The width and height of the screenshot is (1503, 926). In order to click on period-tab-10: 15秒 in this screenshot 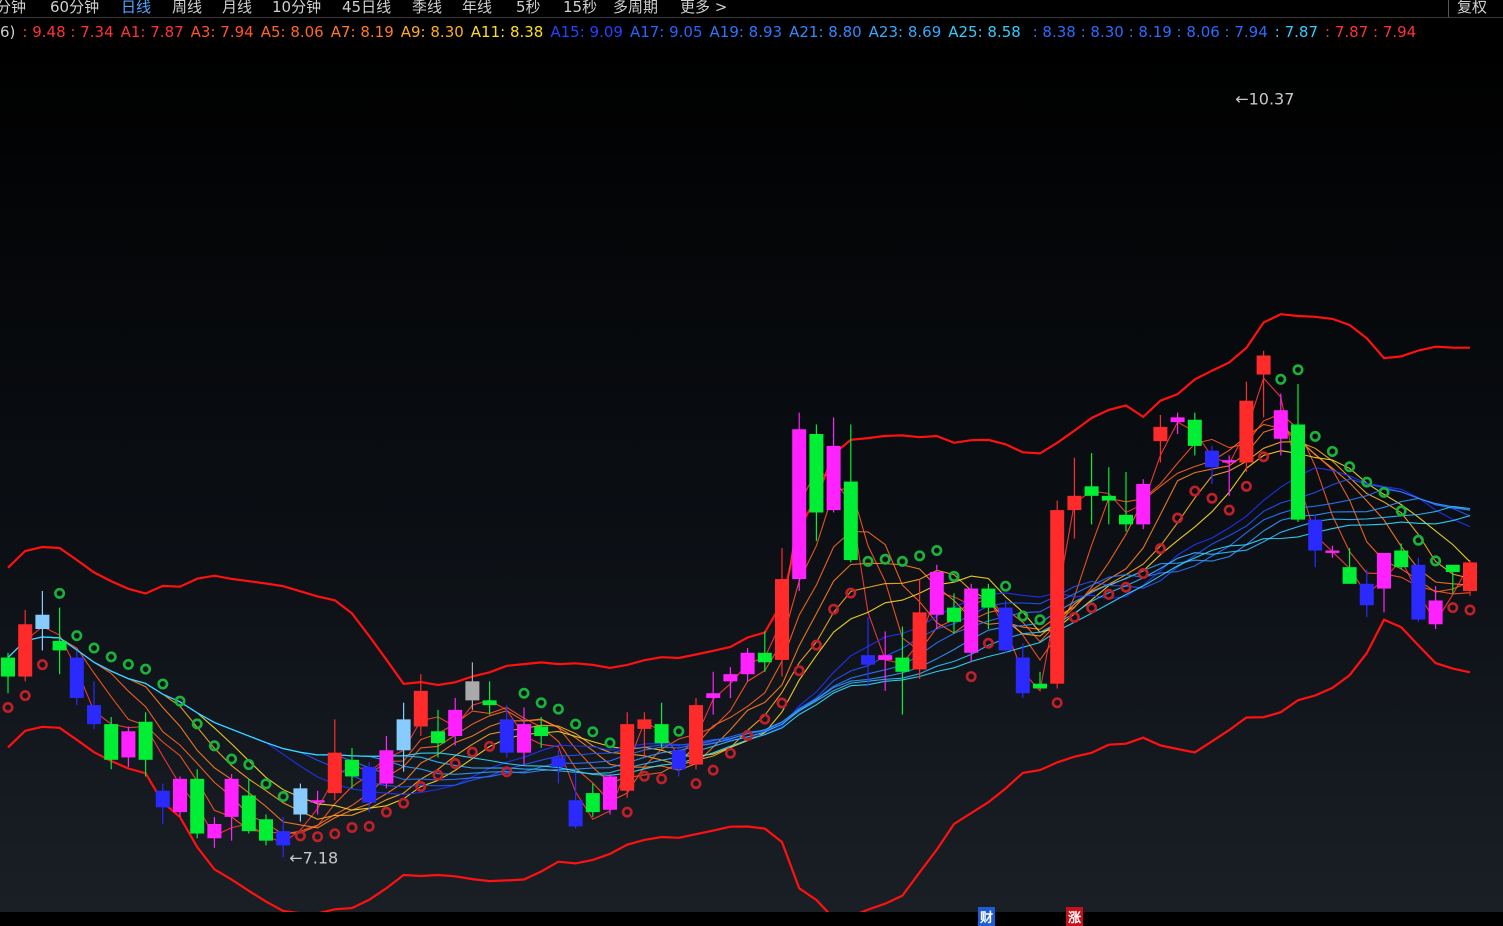, I will do `click(580, 8)`.